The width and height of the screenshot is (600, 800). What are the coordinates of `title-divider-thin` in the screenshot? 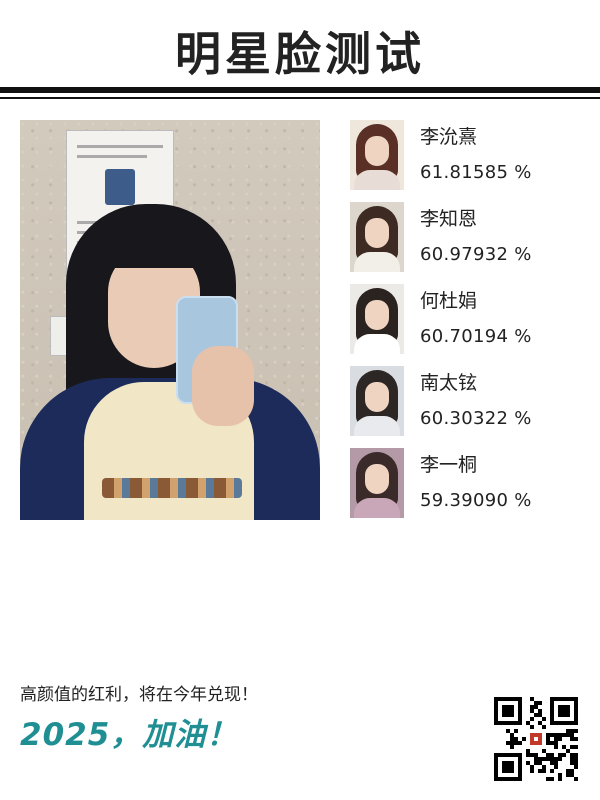 It's located at (300, 98).